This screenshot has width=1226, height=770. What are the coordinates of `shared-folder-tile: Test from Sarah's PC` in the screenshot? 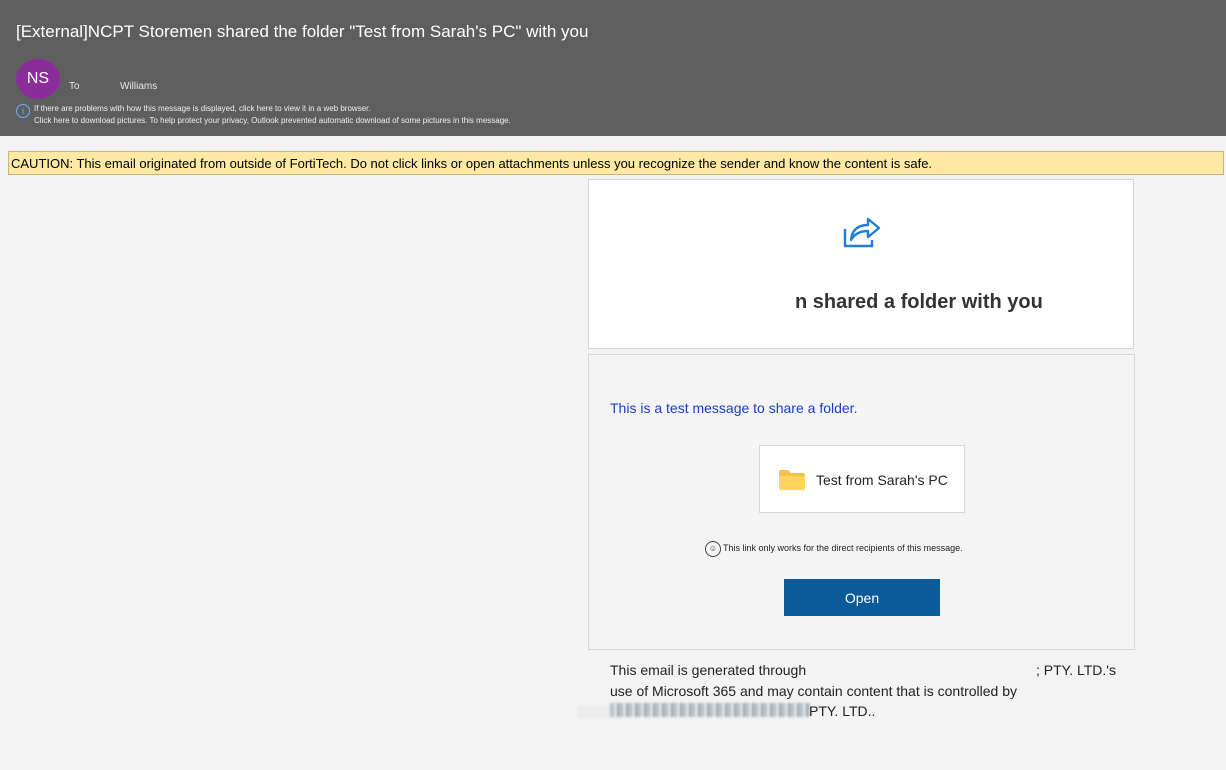 It's located at (862, 479).